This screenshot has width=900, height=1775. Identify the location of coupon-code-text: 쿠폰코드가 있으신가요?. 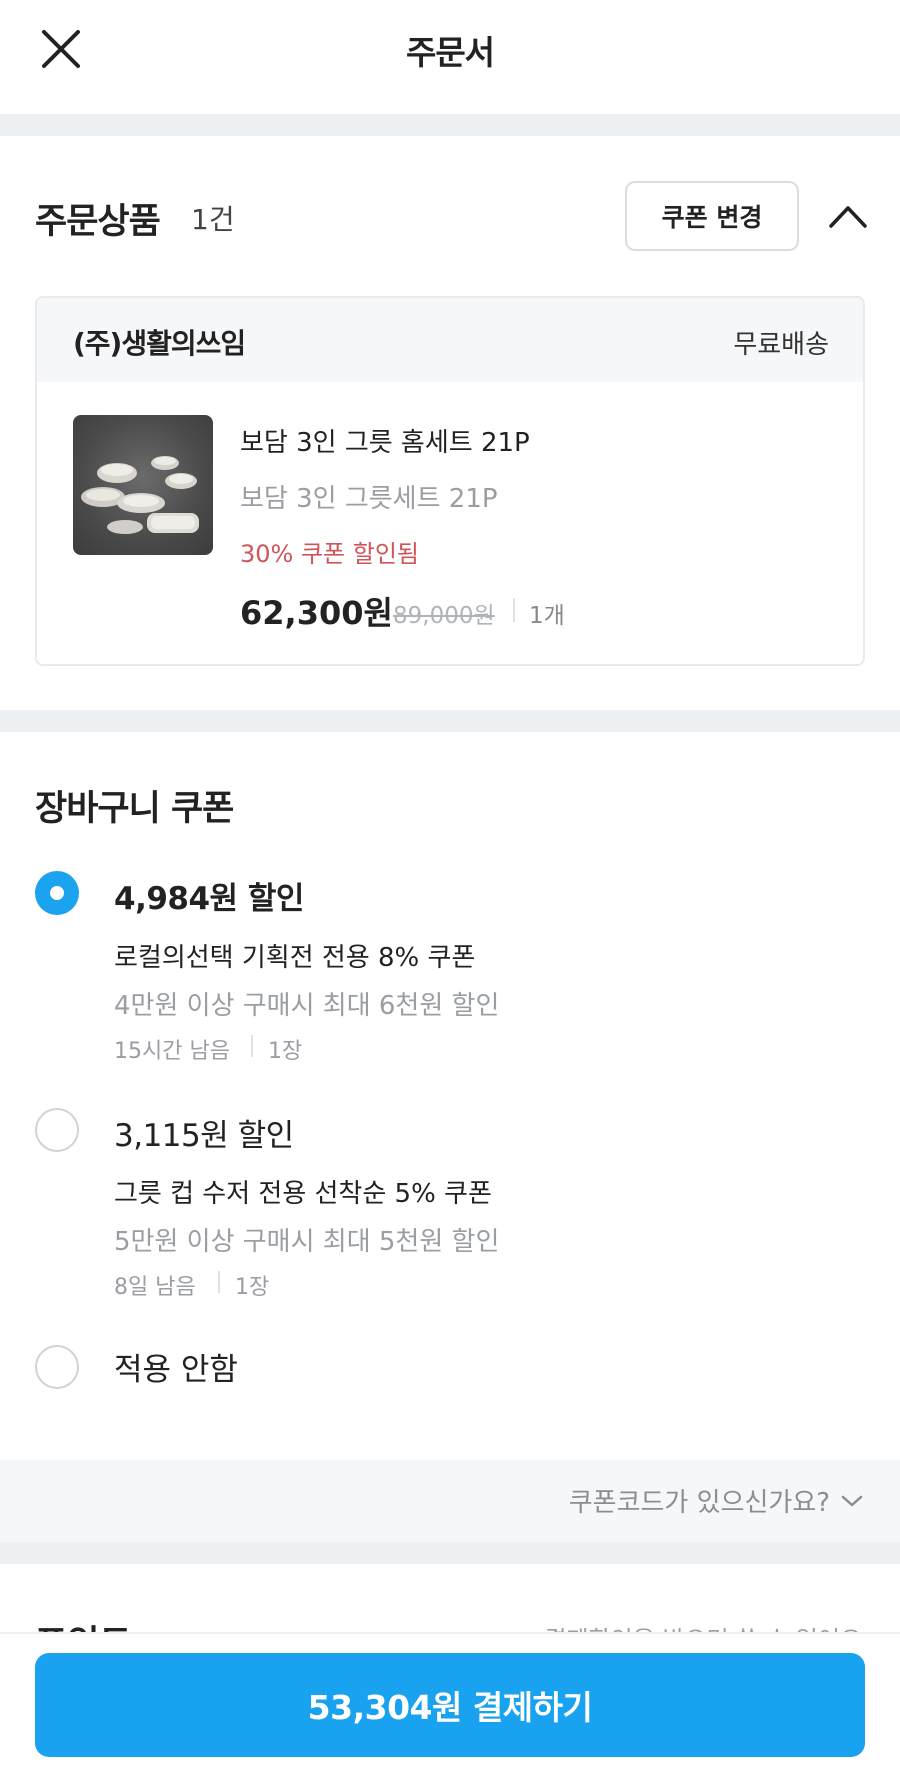
(699, 1503).